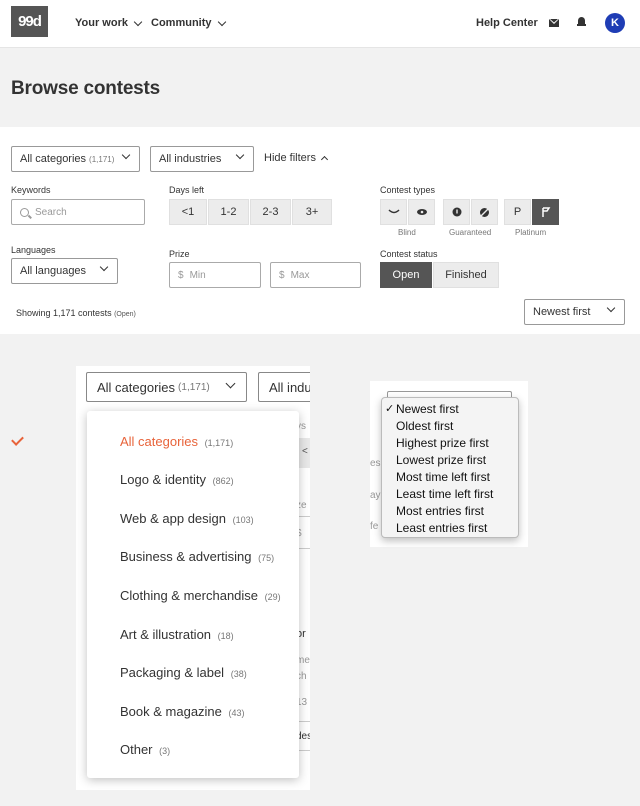 The image size is (640, 806). I want to click on guaranteed-icon, so click(456, 212).